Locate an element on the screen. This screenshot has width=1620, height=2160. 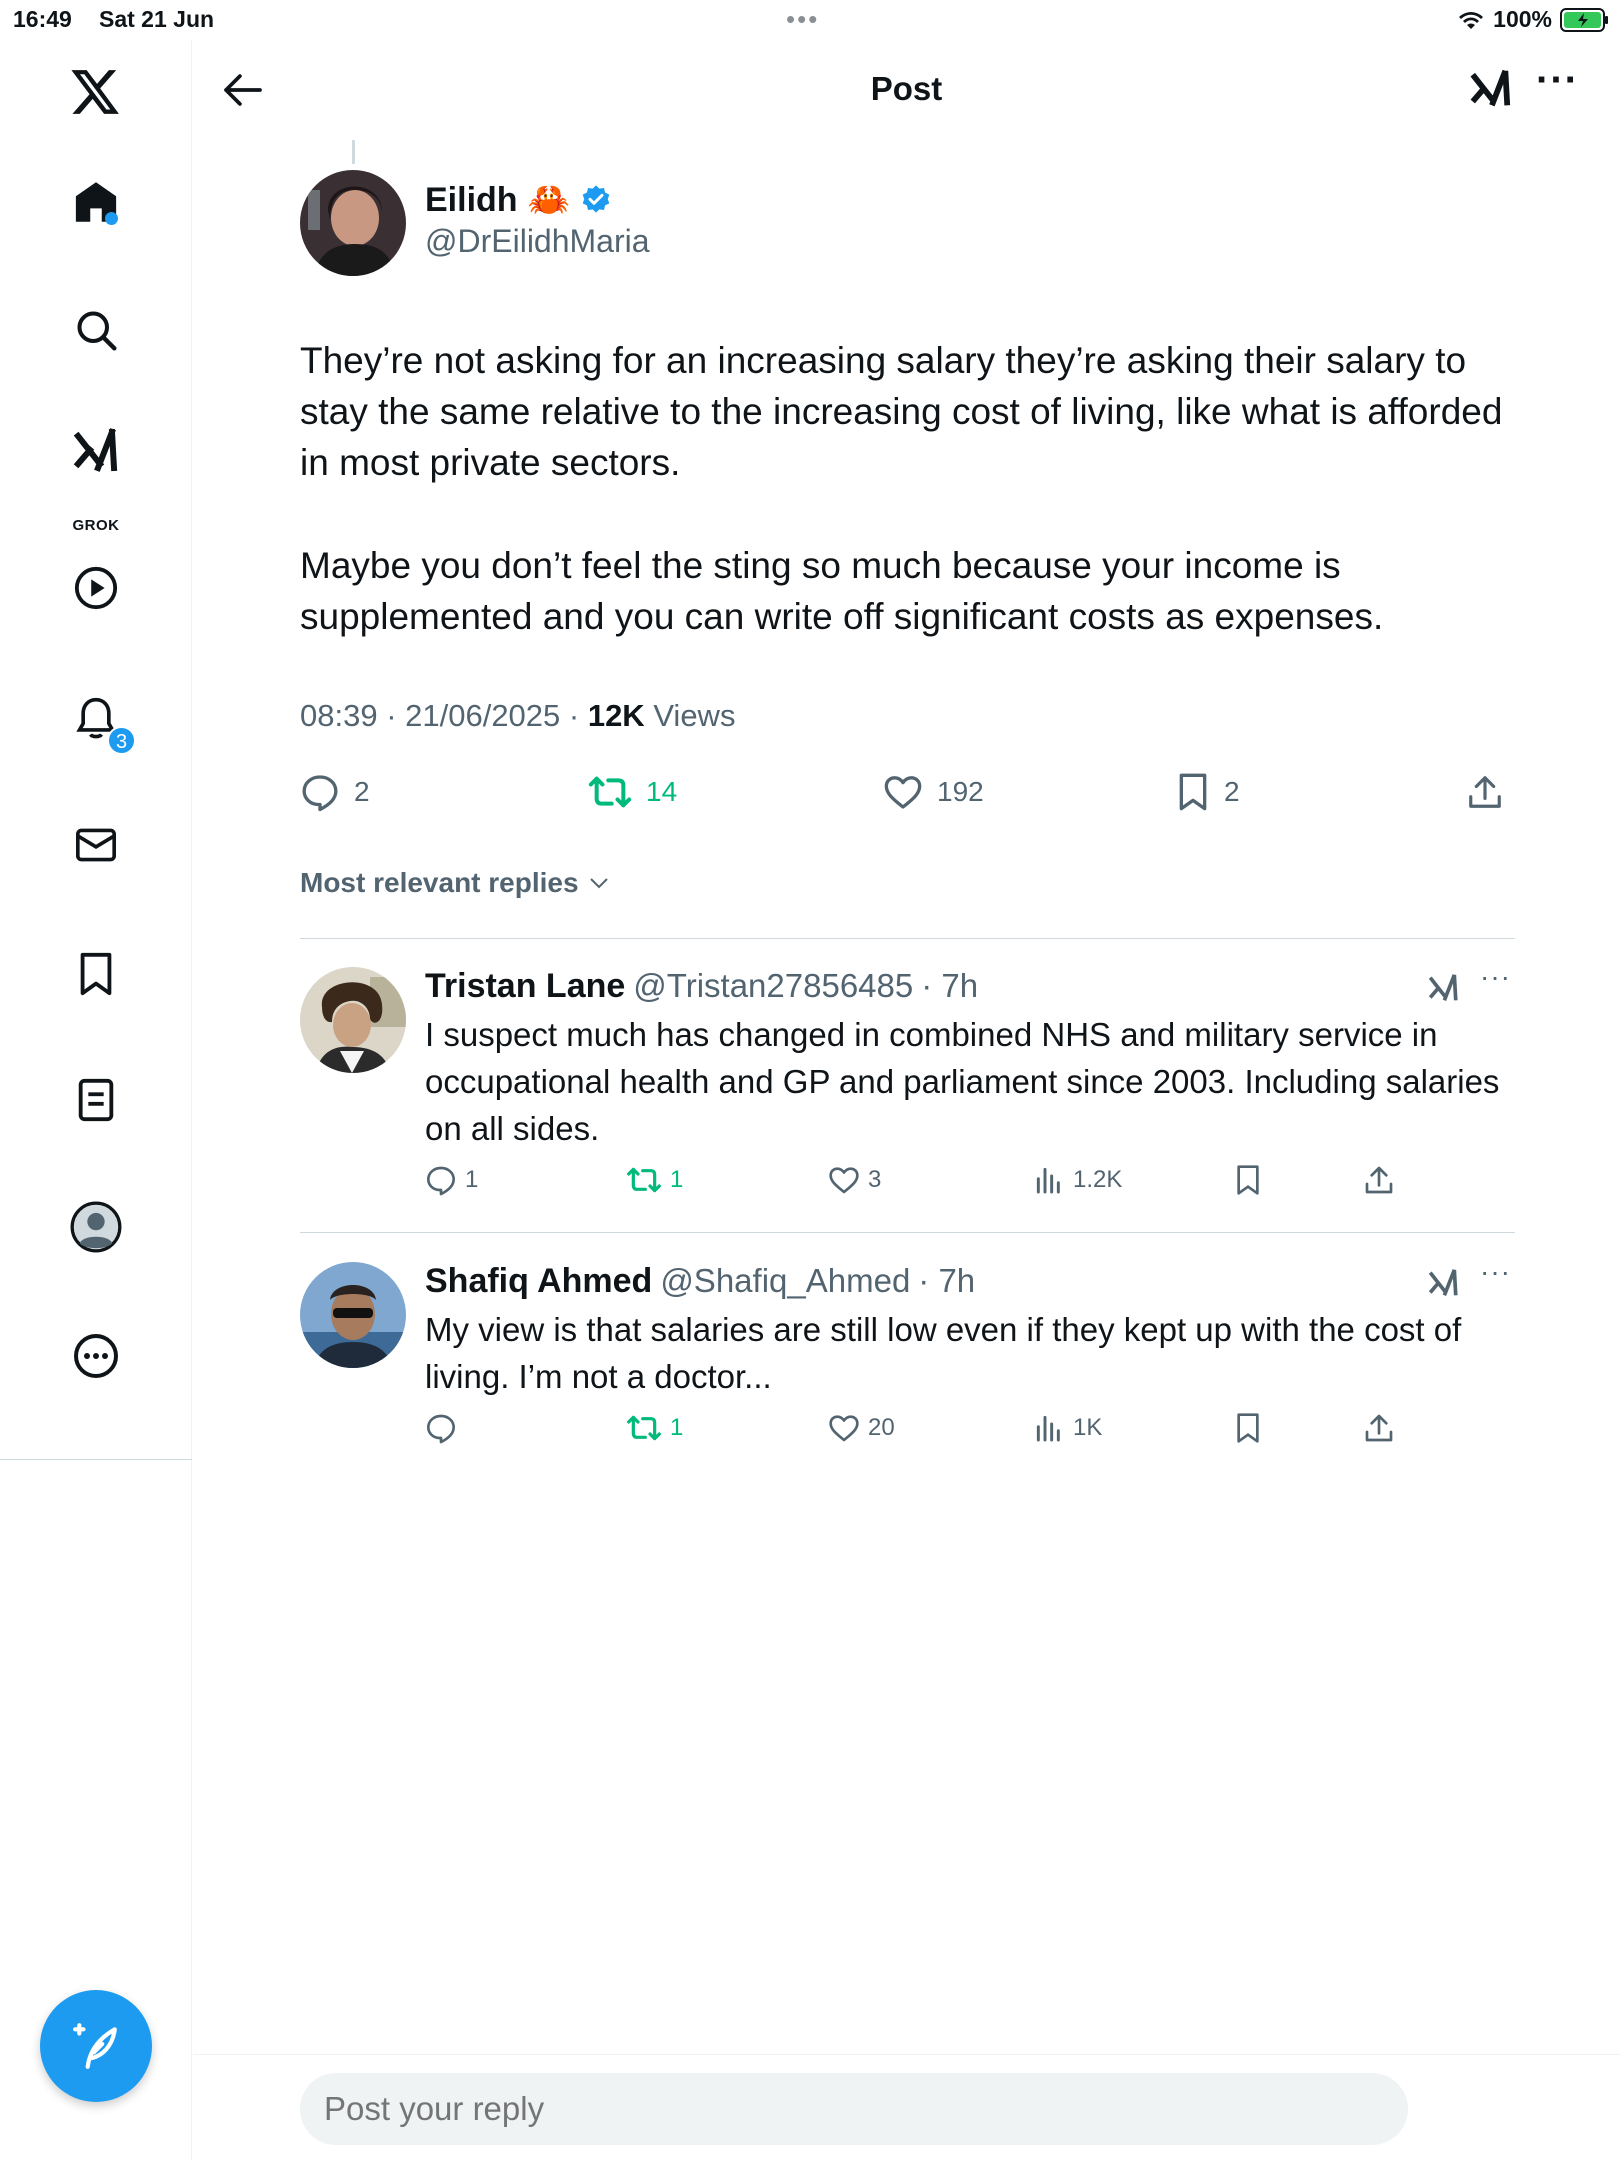
post-actions: 2 14 192 2 is located at coordinates (907, 795).